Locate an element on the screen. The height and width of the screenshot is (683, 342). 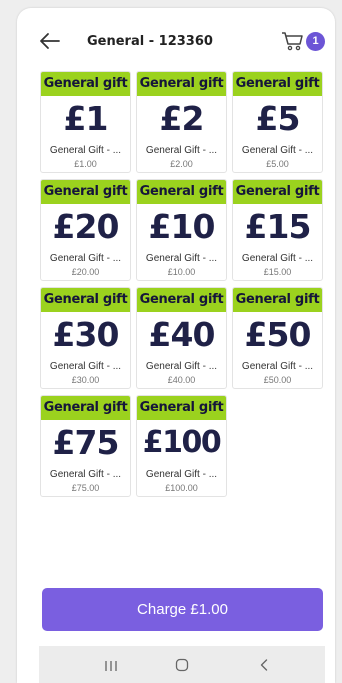
cart-button is located at coordinates (293, 41).